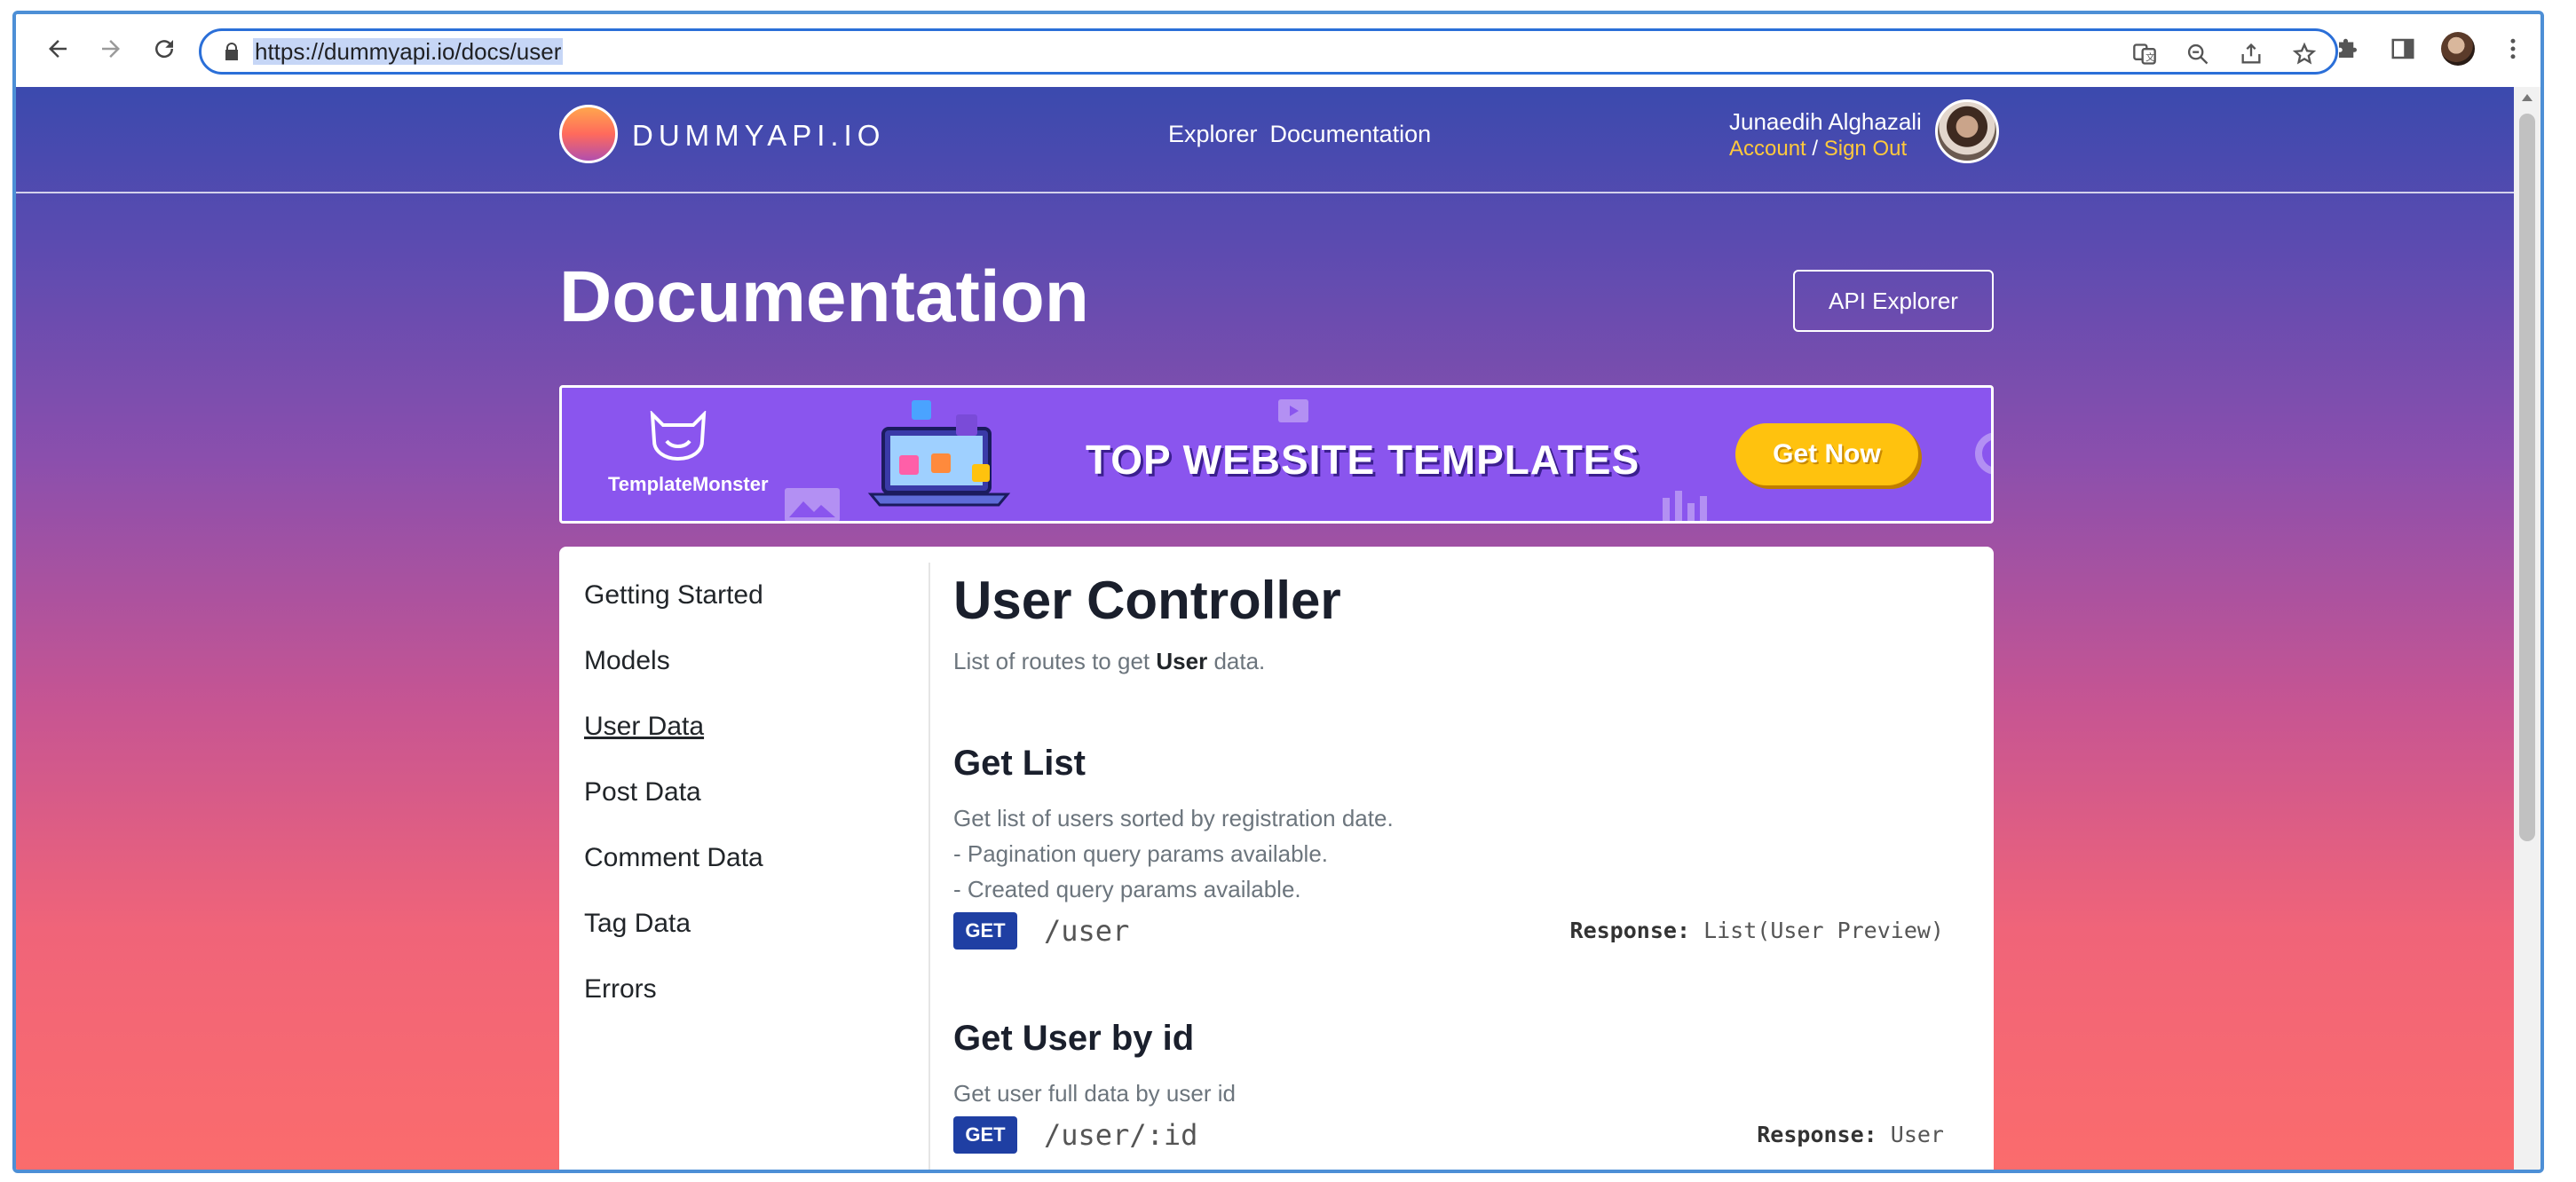  I want to click on url-text: https://dummyapi.io/docs/user, so click(408, 52).